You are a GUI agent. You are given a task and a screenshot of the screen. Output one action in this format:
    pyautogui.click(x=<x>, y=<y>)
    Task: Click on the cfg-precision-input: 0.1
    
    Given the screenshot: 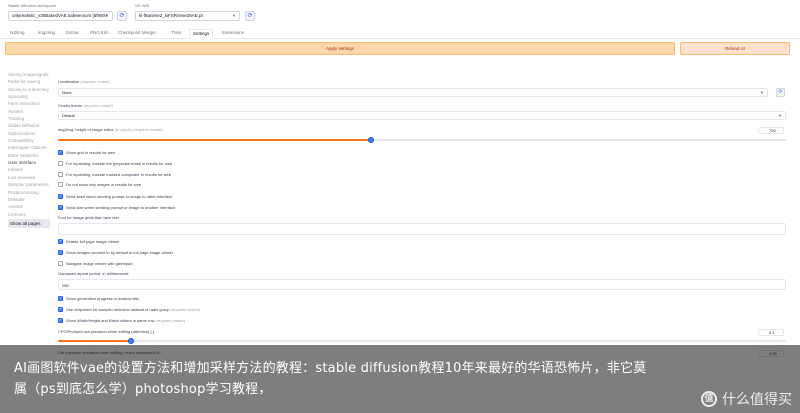 What is the action you would take?
    pyautogui.click(x=771, y=332)
    